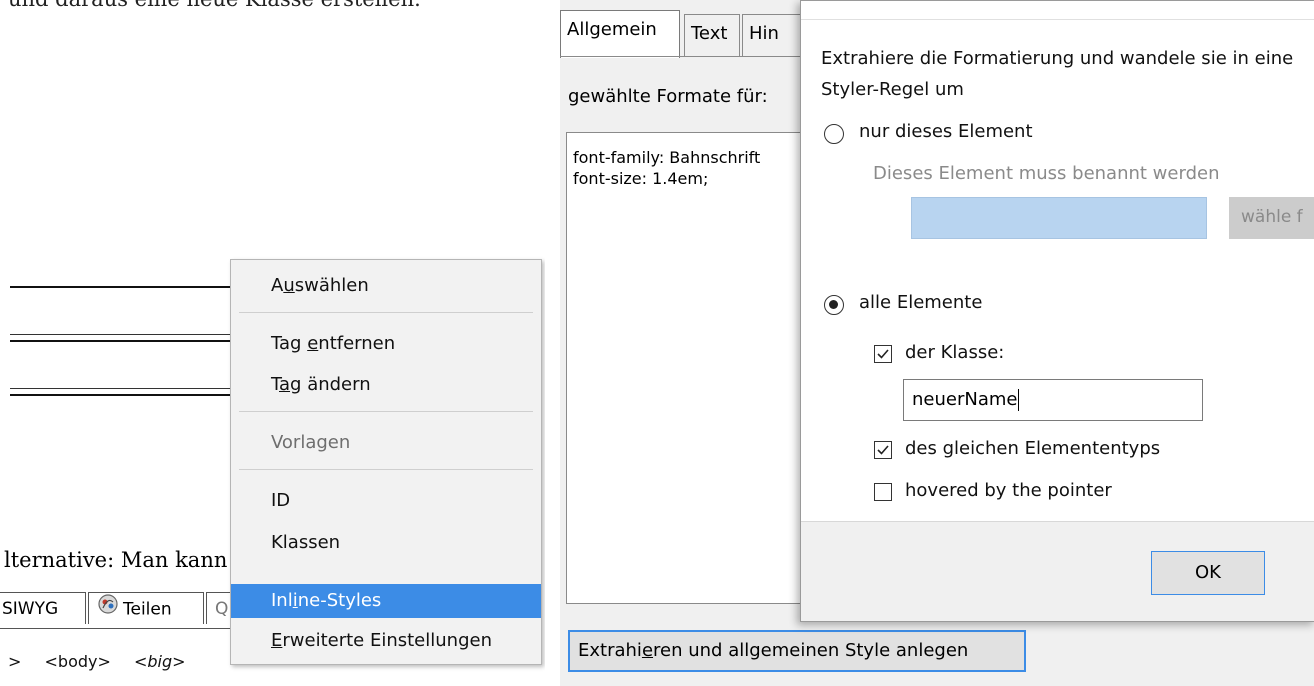  Describe the element at coordinates (954, 352) in the screenshot. I see `checkbox-class-label: der Klasse:` at that location.